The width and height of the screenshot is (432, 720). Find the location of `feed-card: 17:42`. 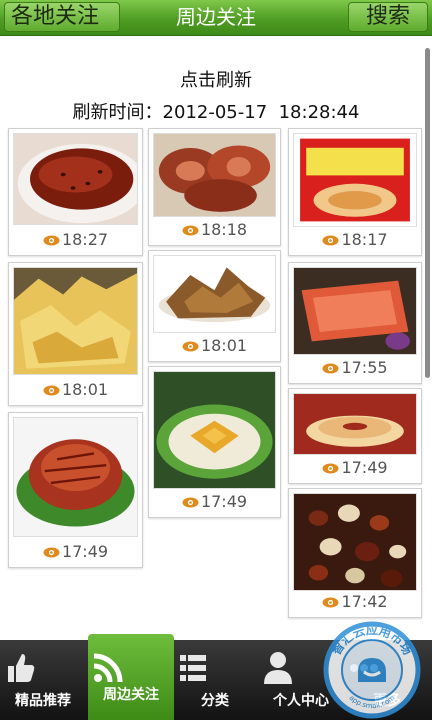

feed-card: 17:42 is located at coordinates (355, 553).